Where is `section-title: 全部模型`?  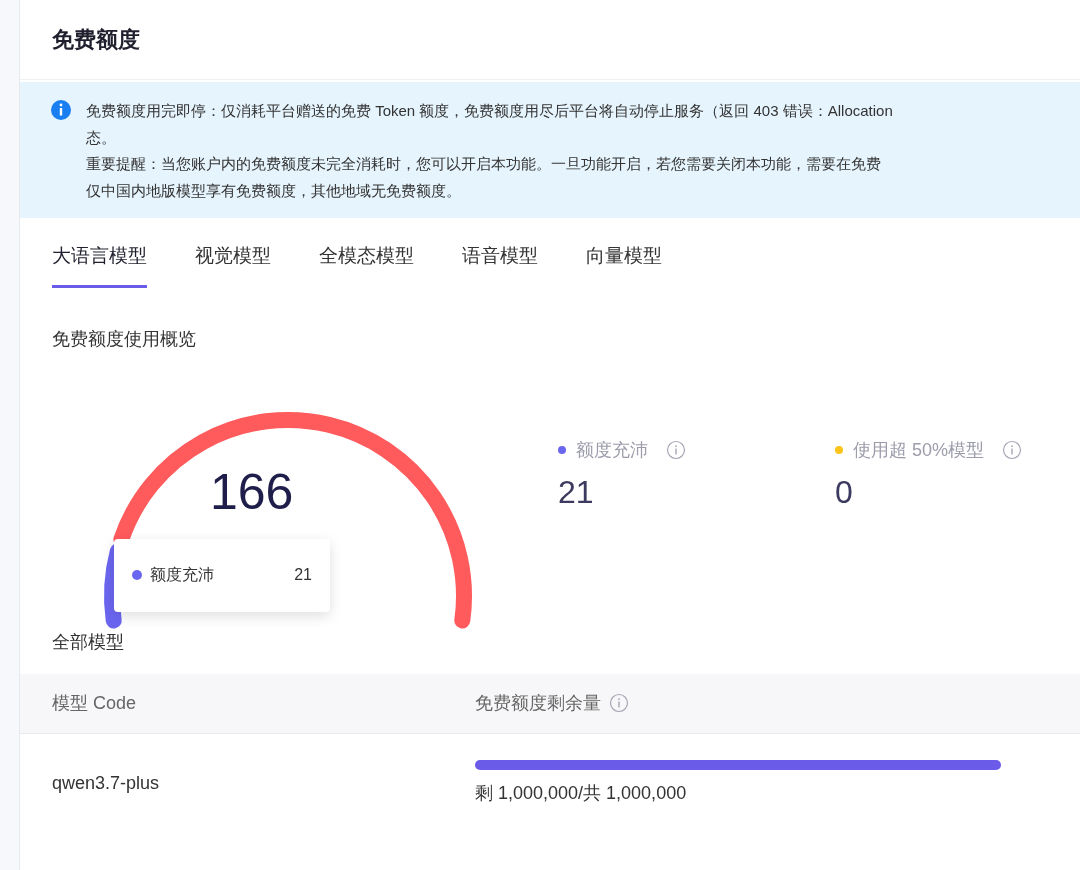
section-title: 全部模型 is located at coordinates (88, 642).